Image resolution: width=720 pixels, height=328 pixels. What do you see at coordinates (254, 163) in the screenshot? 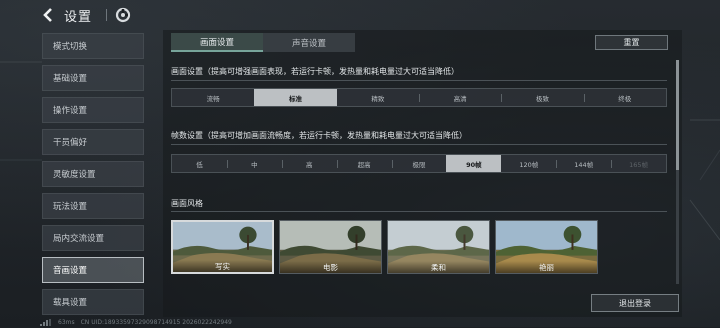
I see `framerate-option-medium: 中` at bounding box center [254, 163].